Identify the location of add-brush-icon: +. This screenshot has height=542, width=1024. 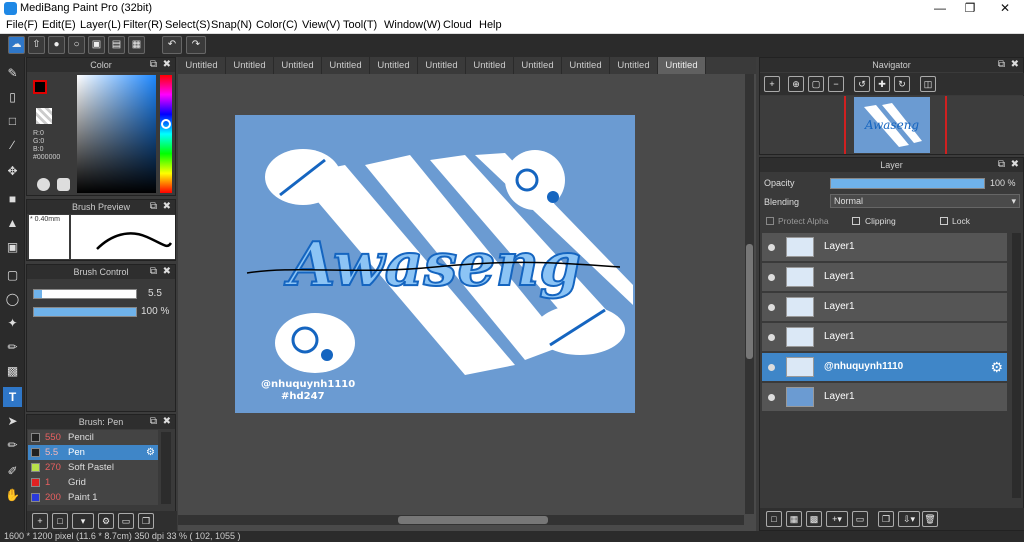
(40, 521).